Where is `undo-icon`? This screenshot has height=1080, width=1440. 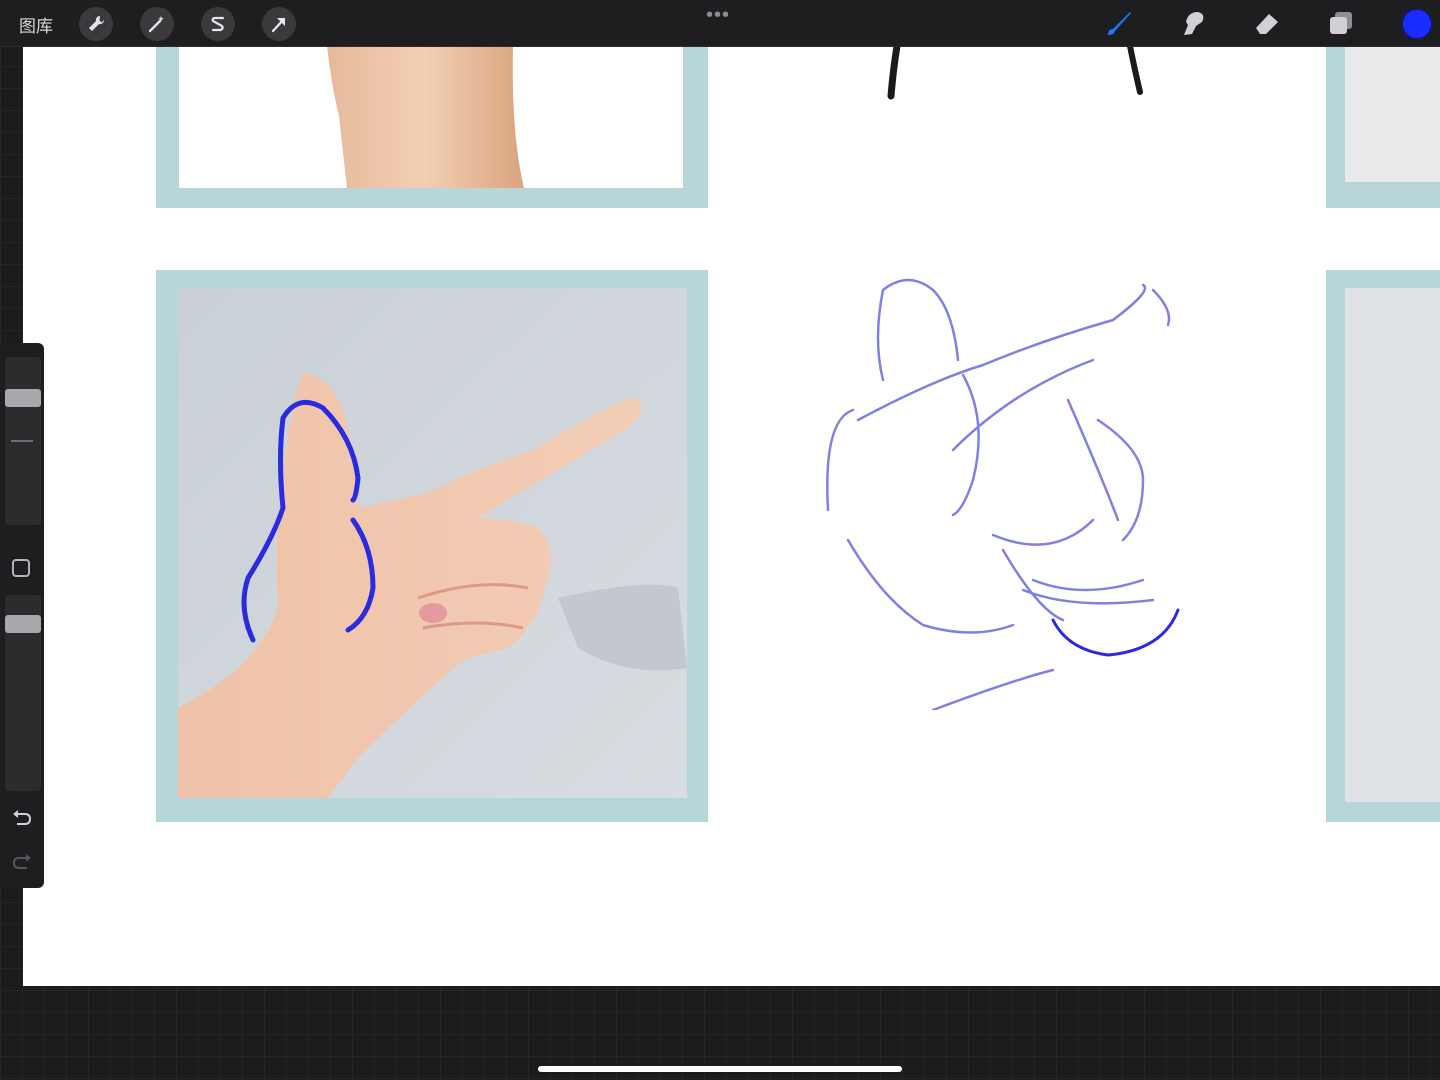 undo-icon is located at coordinates (22, 818).